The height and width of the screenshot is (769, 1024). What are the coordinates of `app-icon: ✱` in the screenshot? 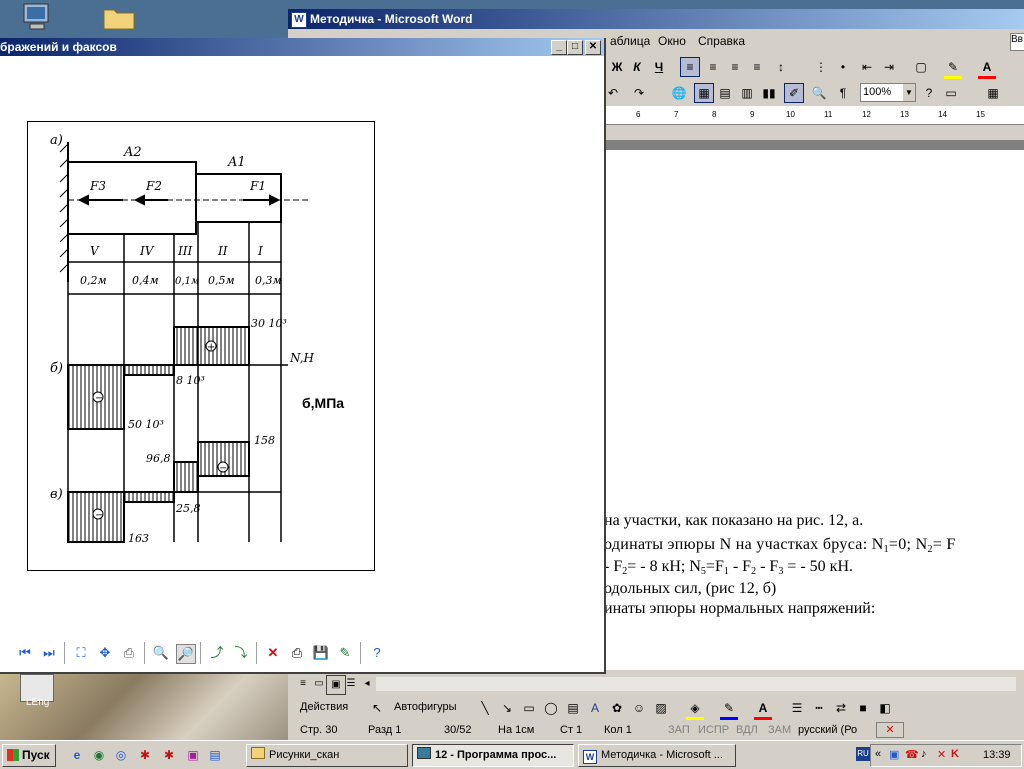 It's located at (145, 755).